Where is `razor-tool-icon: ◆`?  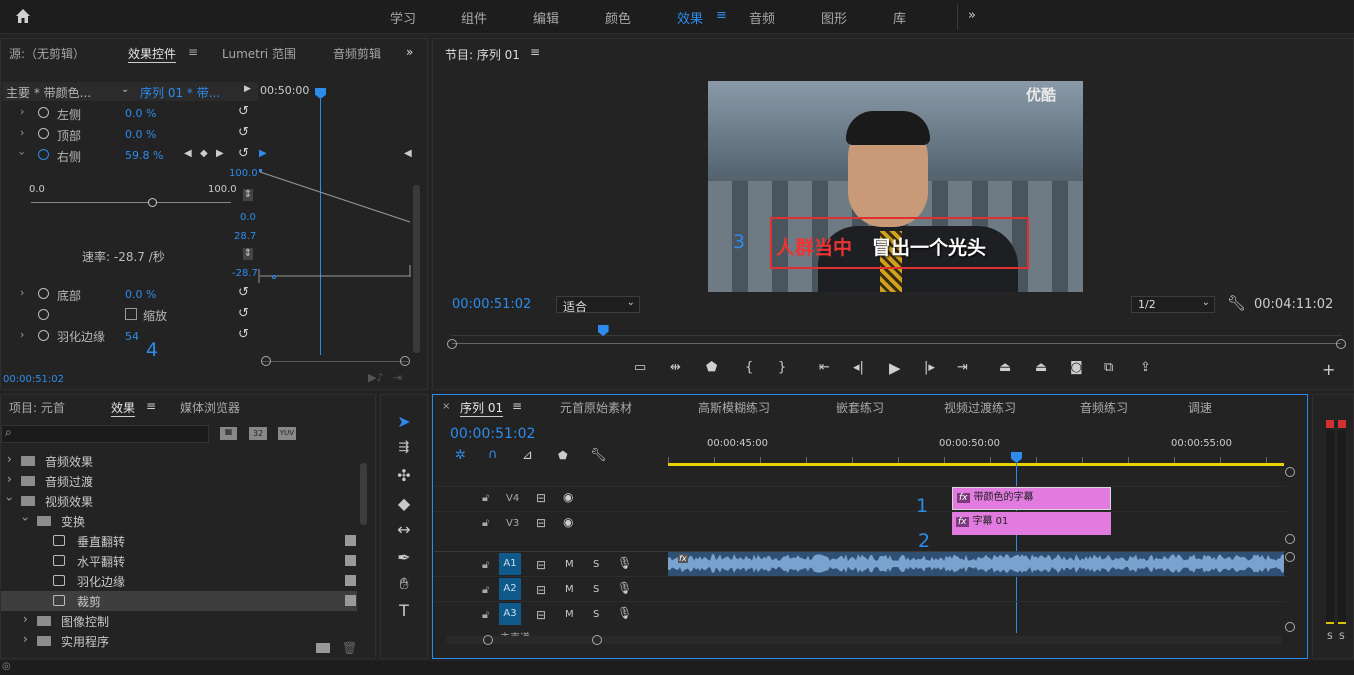
razor-tool-icon: ◆ is located at coordinates (404, 503).